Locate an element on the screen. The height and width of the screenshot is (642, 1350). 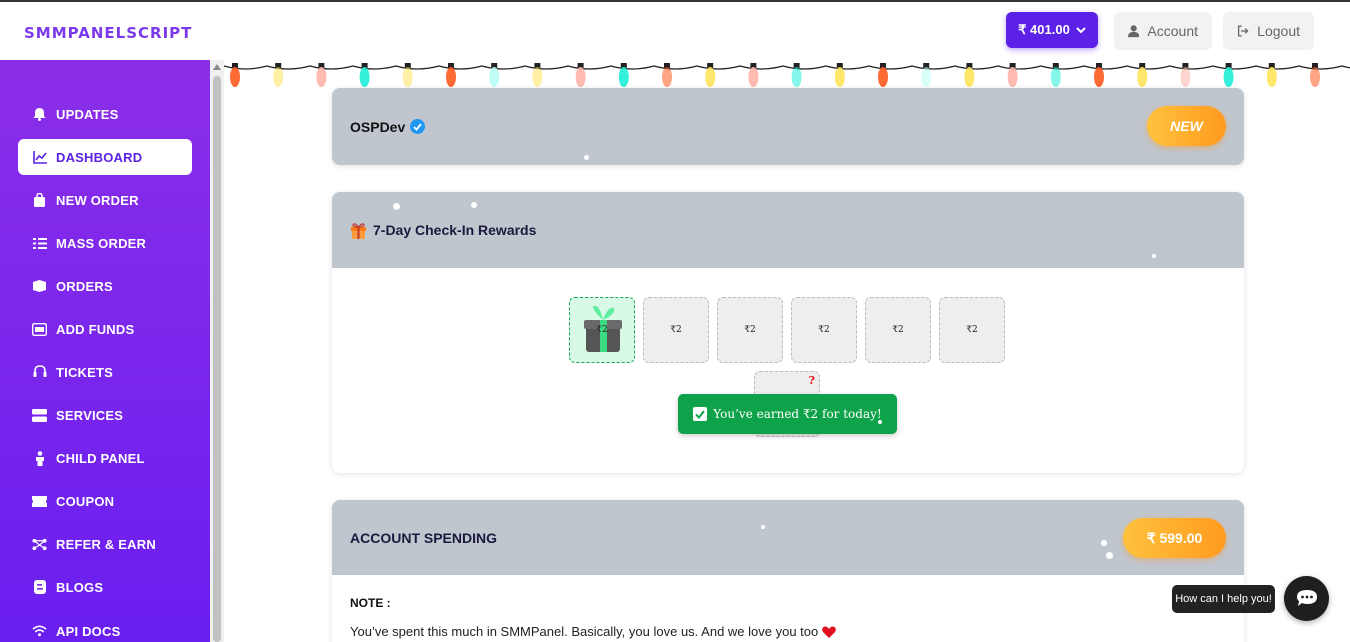
reward-day-4-amount: ₹2 is located at coordinates (824, 330).